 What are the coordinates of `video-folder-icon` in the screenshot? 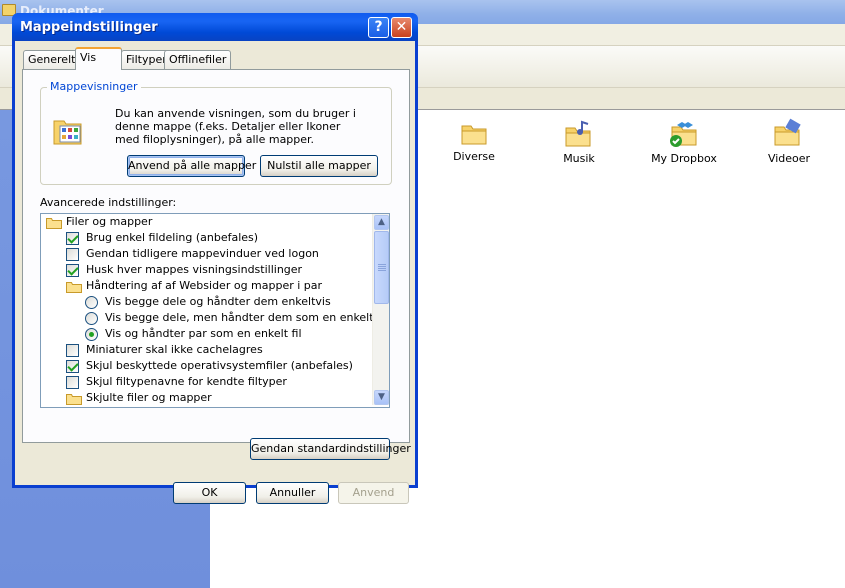 It's located at (787, 132).